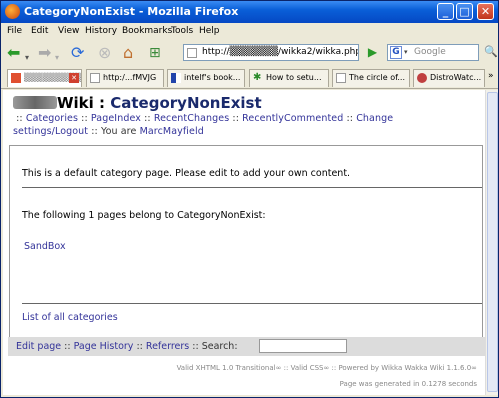 Image resolution: width=499 pixels, height=398 pixels. Describe the element at coordinates (57, 58) in the screenshot. I see `forward-dropdown-icon: ▾` at that location.